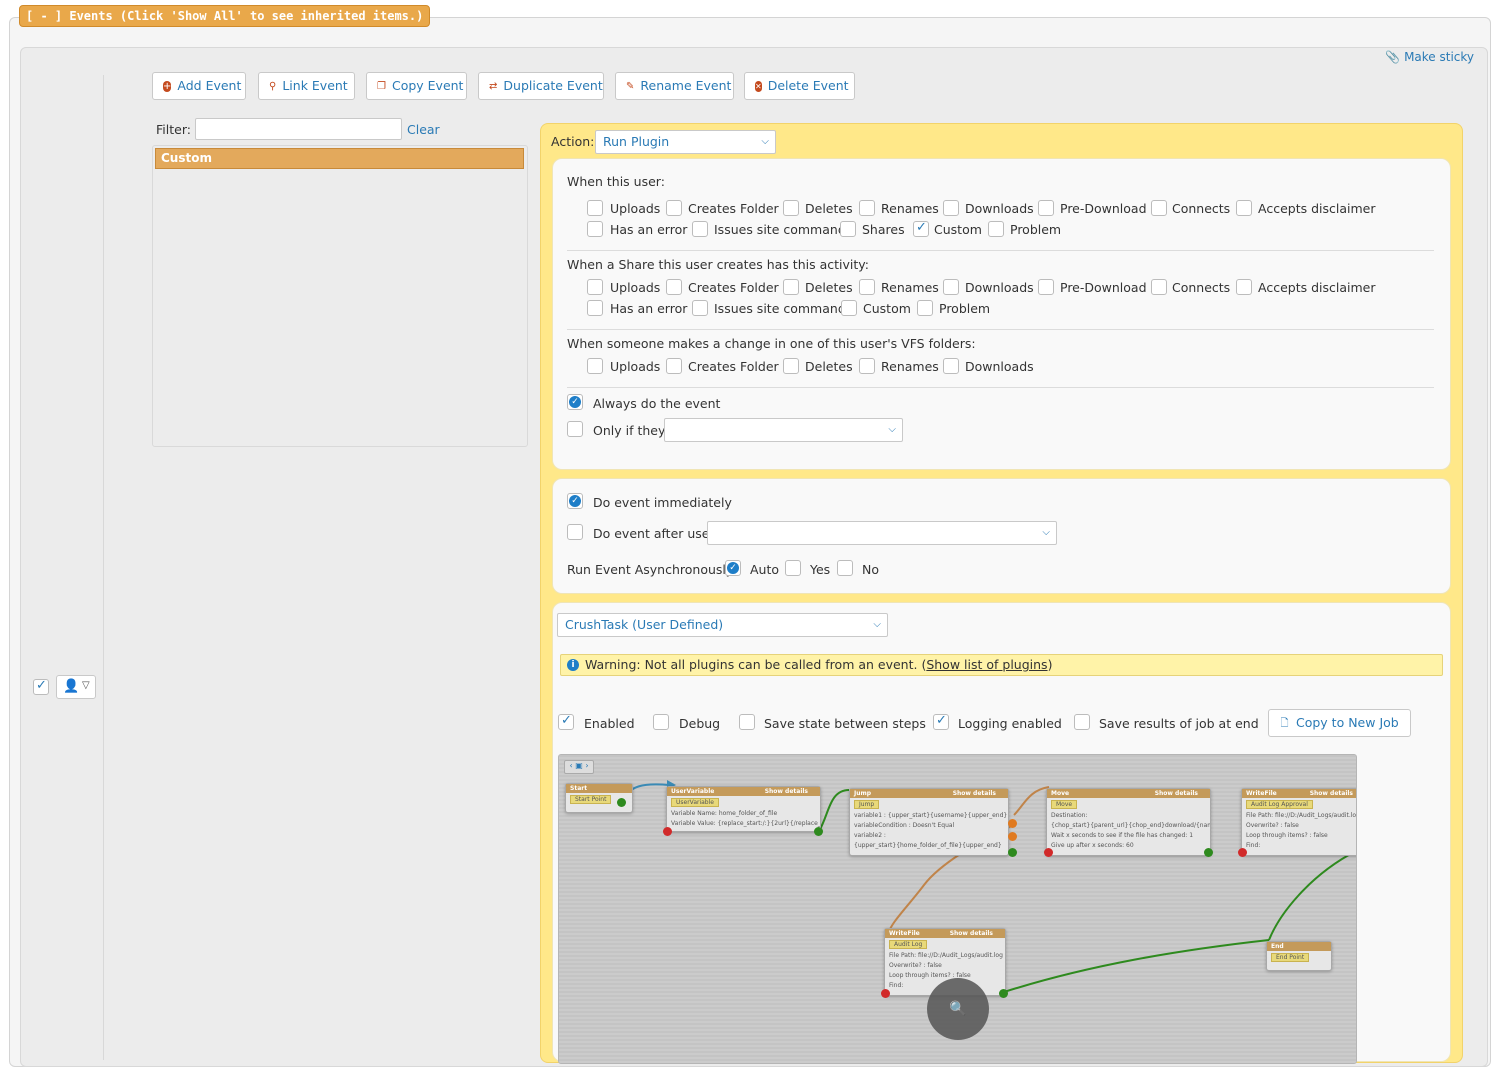 This screenshot has height=1067, width=1492. Describe the element at coordinates (986, 664) in the screenshot. I see `show-plugins-link: Show list of plugins` at that location.